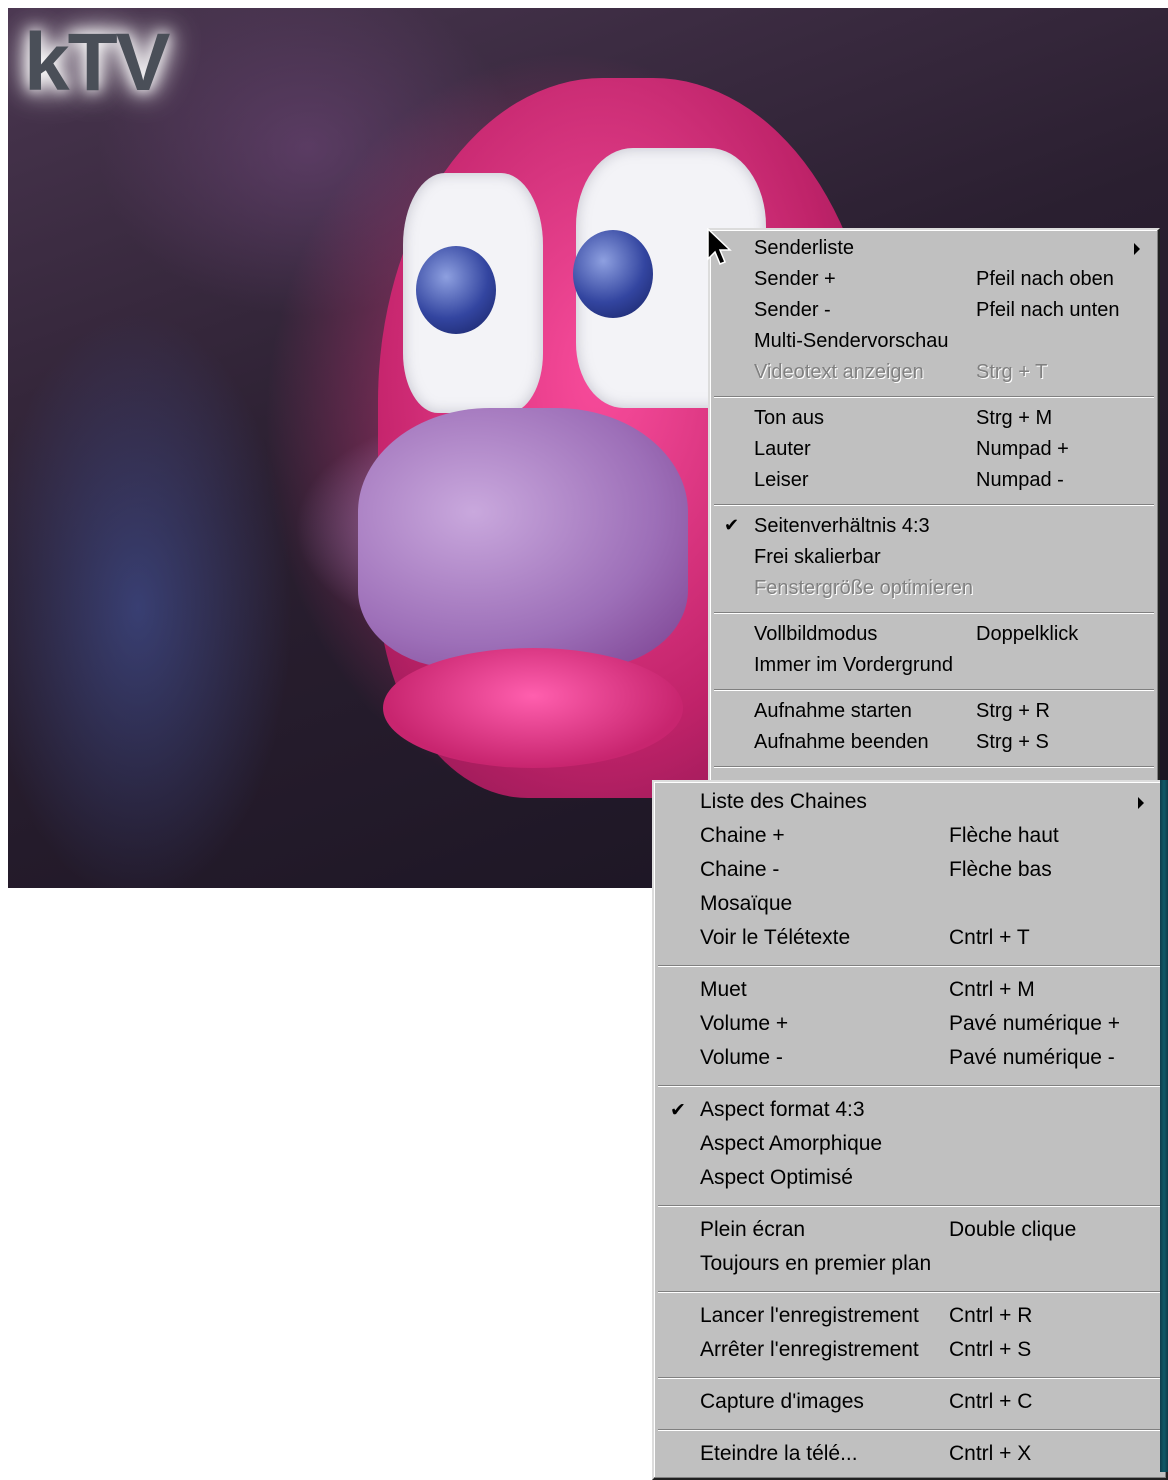 Image resolution: width=1168 pixels, height=1480 pixels. Describe the element at coordinates (934, 742) in the screenshot. I see `menu-de-item-aufnahme-beenden: Aufnahme beenden Strg + S` at that location.